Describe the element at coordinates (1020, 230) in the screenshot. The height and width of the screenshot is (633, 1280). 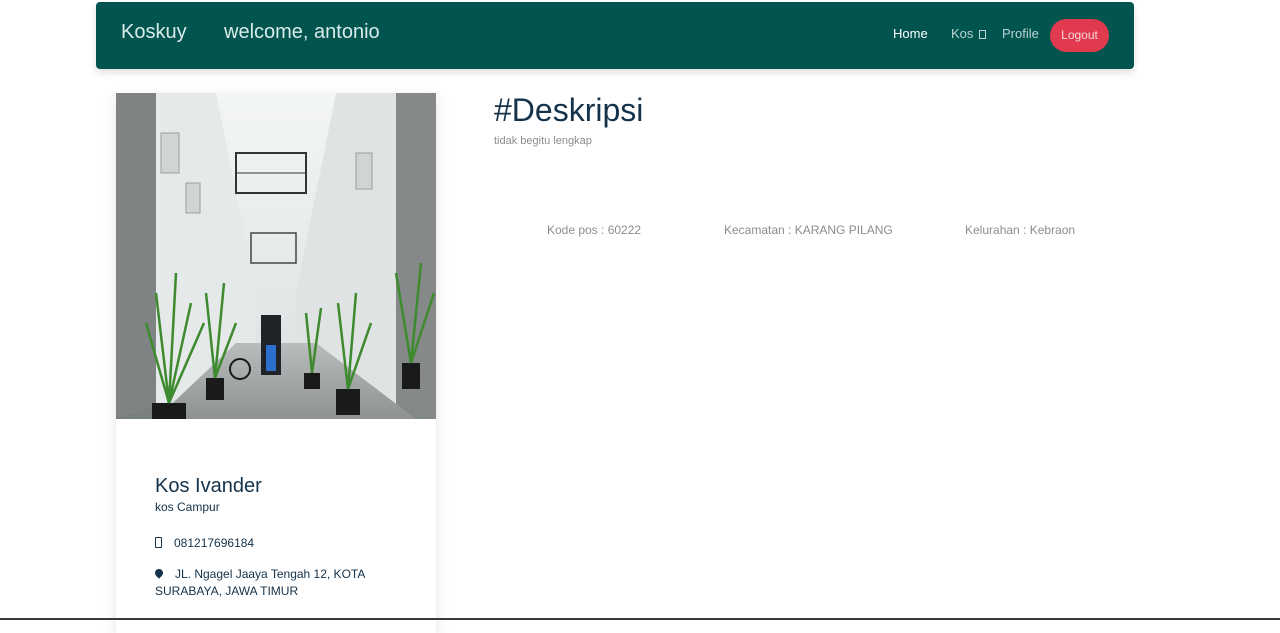
I see `kelurahan: Kelurahan : Kebraon` at that location.